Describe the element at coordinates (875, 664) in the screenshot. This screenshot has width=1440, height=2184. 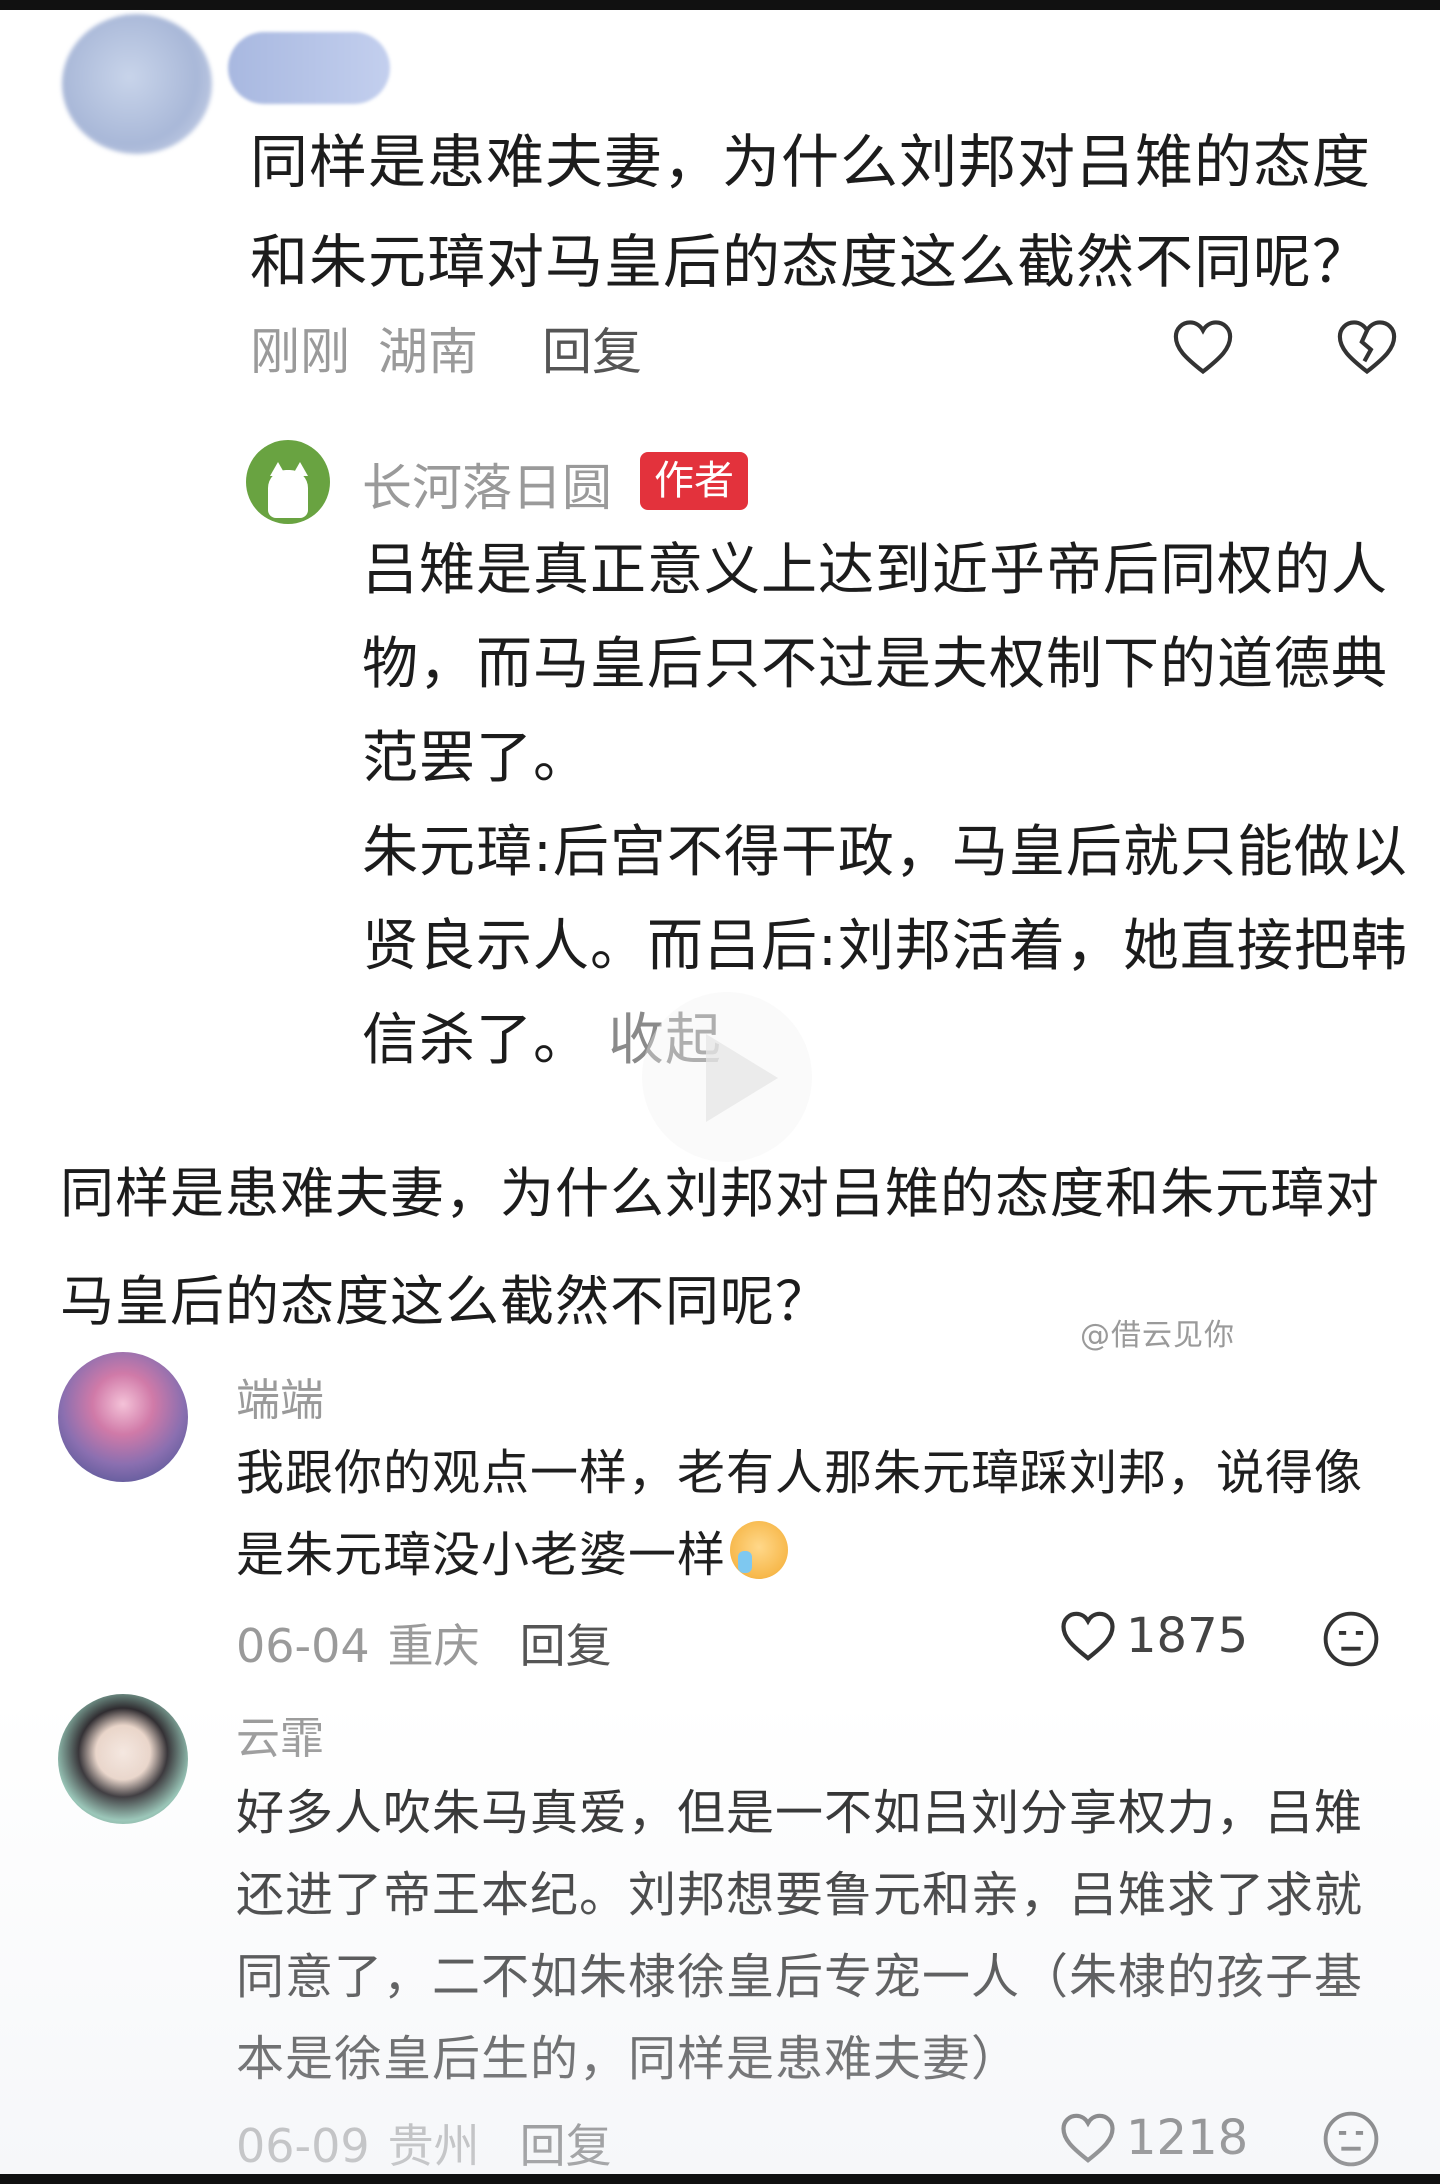
I see `author-reply-paragraph-1: 吕雉是真正意义上达到近乎帝后同权的人物，而马皇后只不过是夫权制下的道德典范罢了。` at that location.